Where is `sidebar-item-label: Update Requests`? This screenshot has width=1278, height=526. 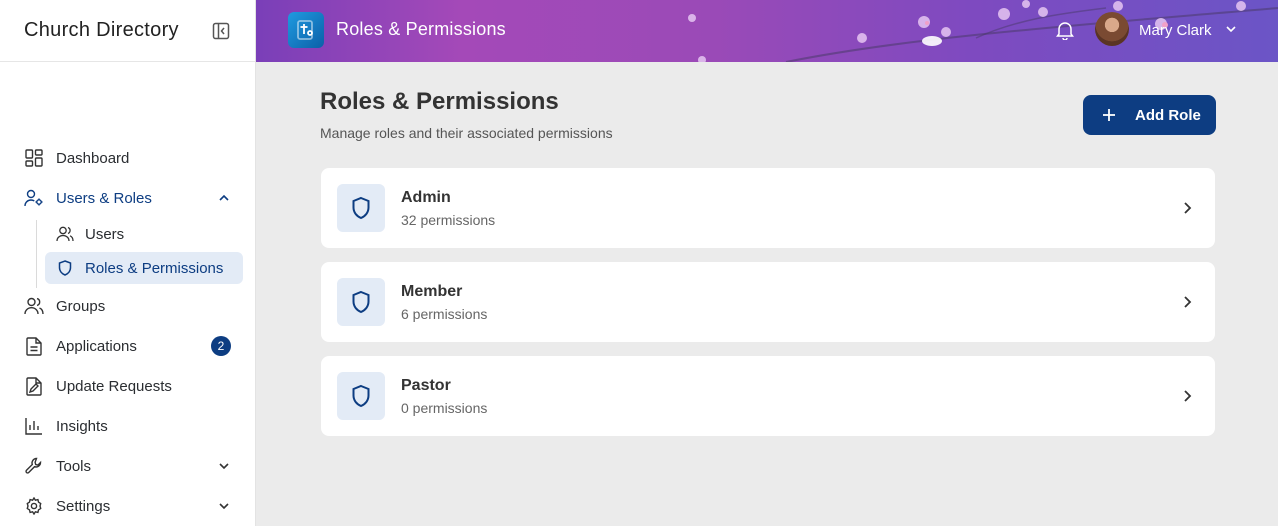
sidebar-item-label: Update Requests is located at coordinates (114, 386).